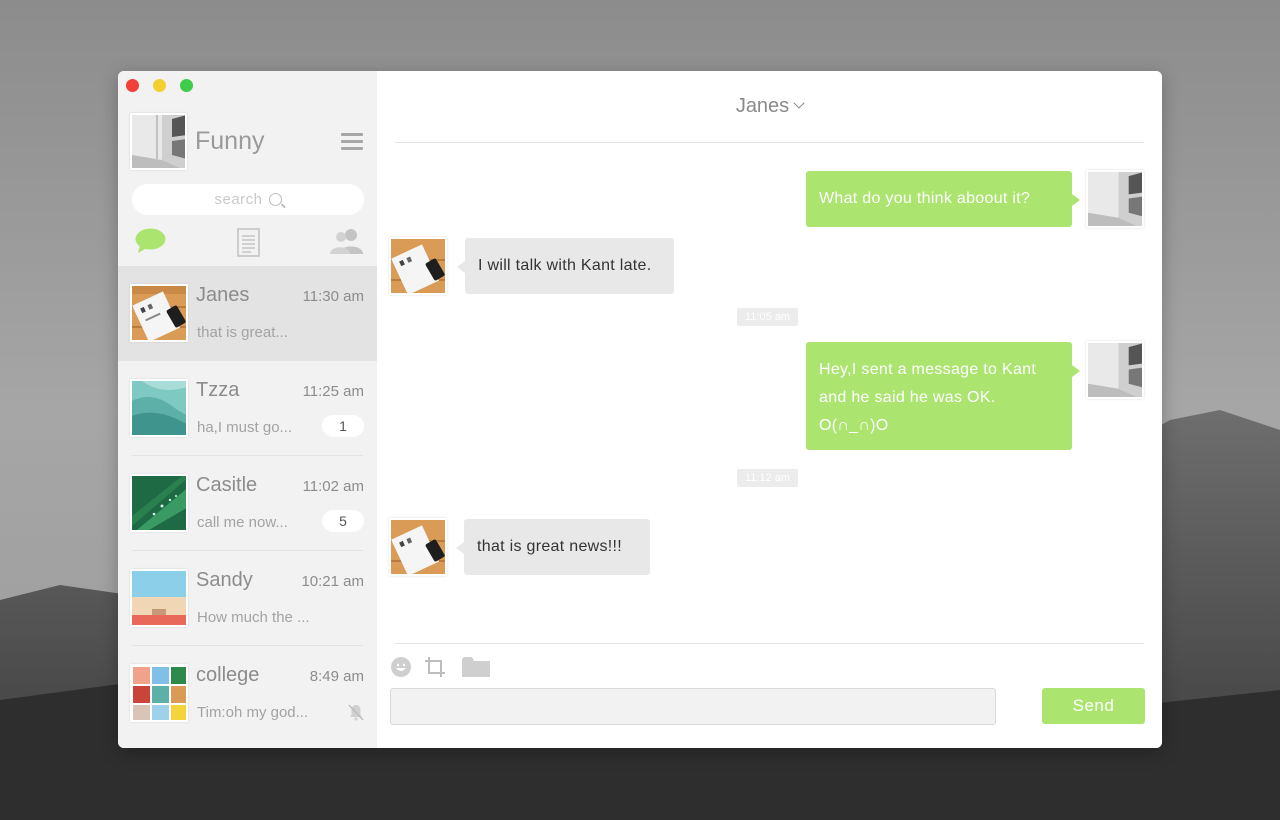 The width and height of the screenshot is (1280, 820). What do you see at coordinates (799, 103) in the screenshot?
I see `chevron-down-icon` at bounding box center [799, 103].